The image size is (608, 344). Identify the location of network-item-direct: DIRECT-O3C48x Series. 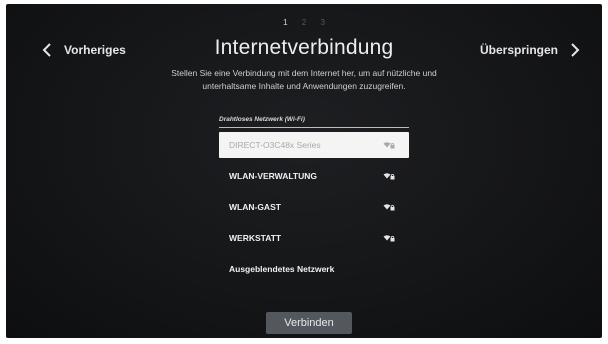
(314, 145).